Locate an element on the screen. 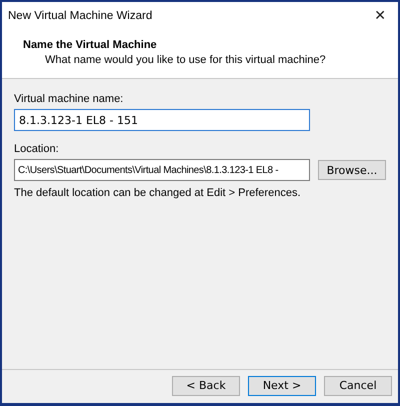  page-subtitle: What name would you like to use for this virtual machine? is located at coordinates (185, 60).